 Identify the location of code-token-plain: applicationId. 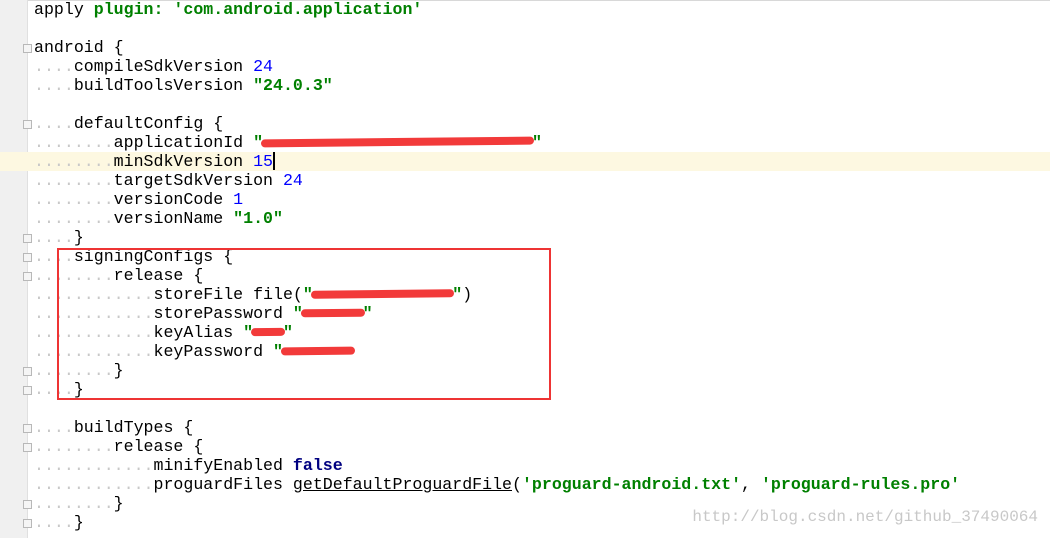
(183, 142).